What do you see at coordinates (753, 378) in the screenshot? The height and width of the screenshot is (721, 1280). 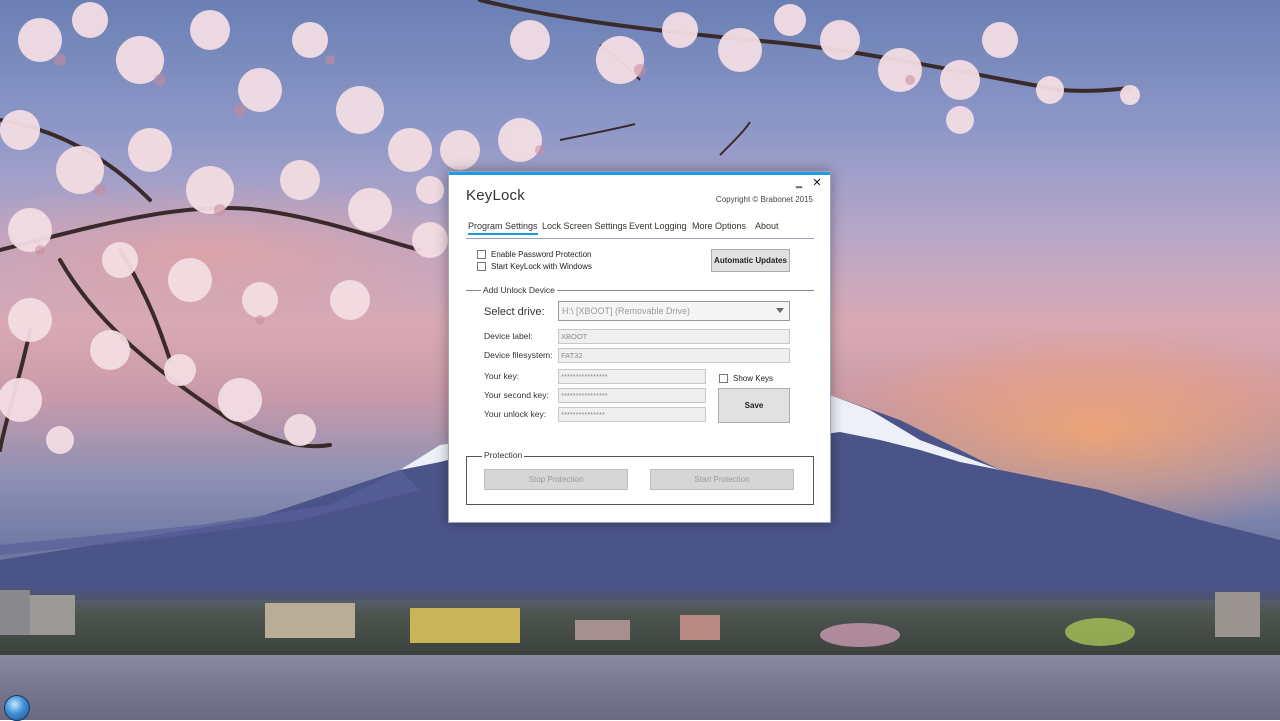 I see `show-keys-label: Show Keys` at bounding box center [753, 378].